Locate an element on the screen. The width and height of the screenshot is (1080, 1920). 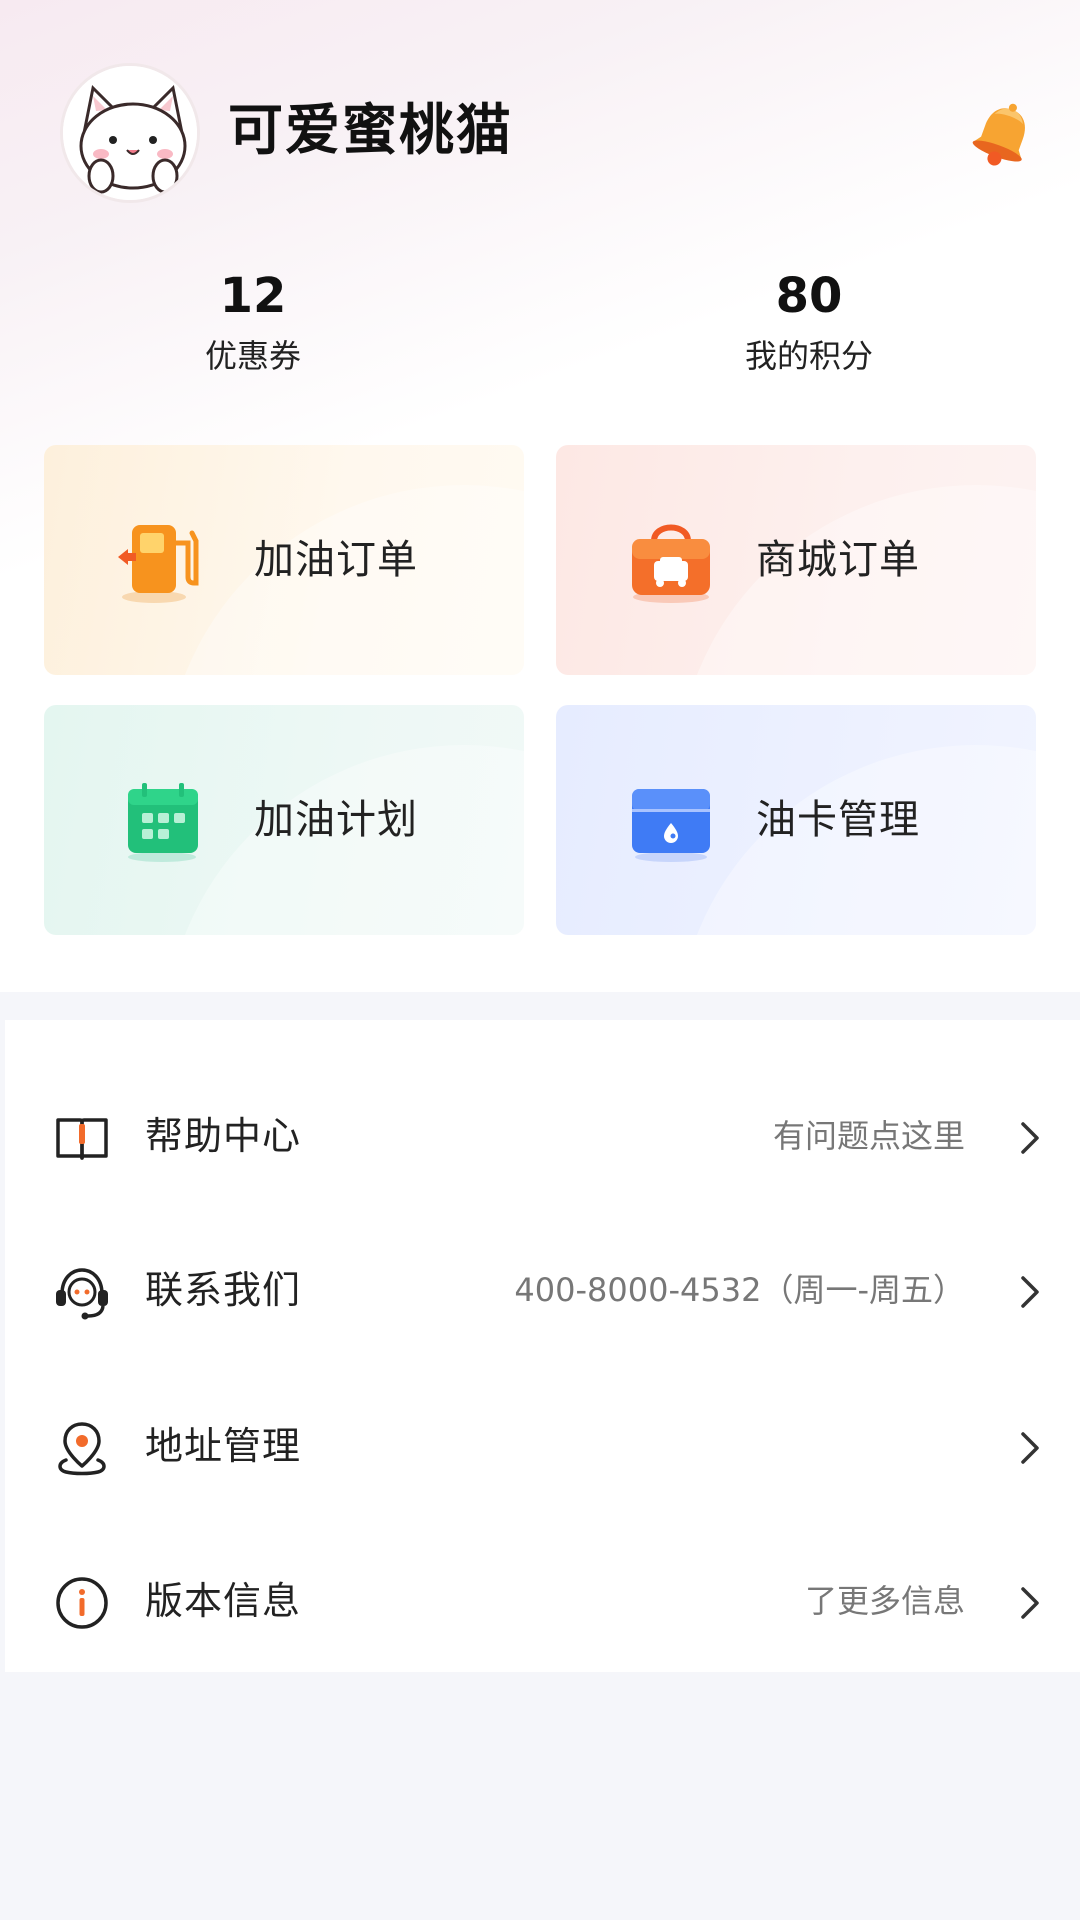
fuel-plan-card: 加油计划 is located at coordinates (284, 820).